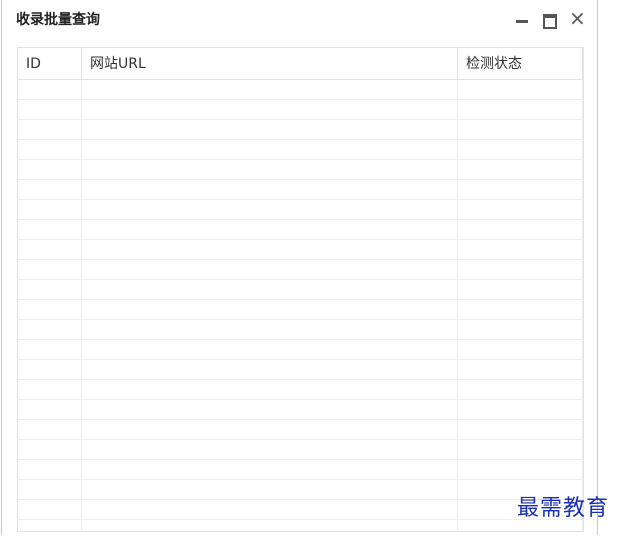 This screenshot has height=536, width=619. Describe the element at coordinates (50, 63) in the screenshot. I see `column-header-id: ID` at that location.